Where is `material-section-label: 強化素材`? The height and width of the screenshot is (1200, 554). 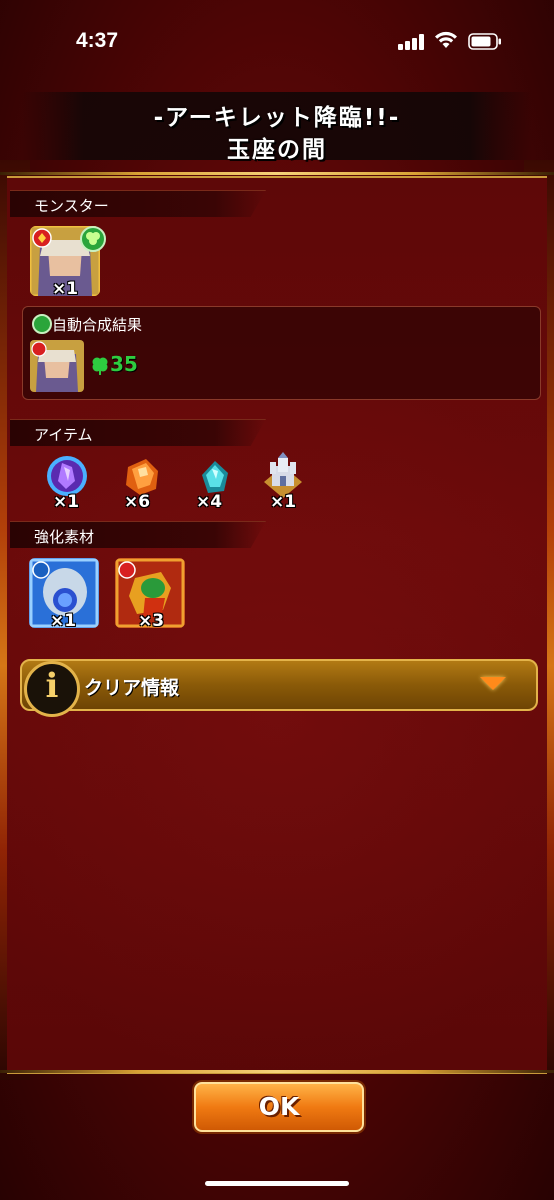
material-section-label: 強化素材 is located at coordinates (64, 537).